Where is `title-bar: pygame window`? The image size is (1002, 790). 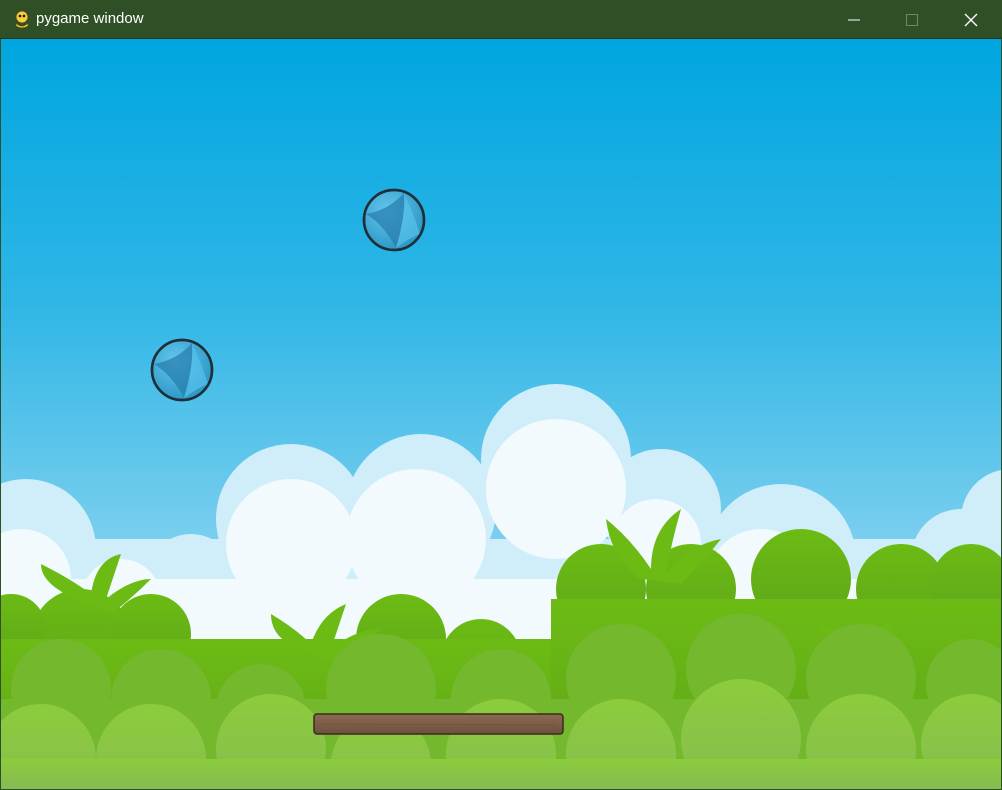 title-bar: pygame window is located at coordinates (501, 19).